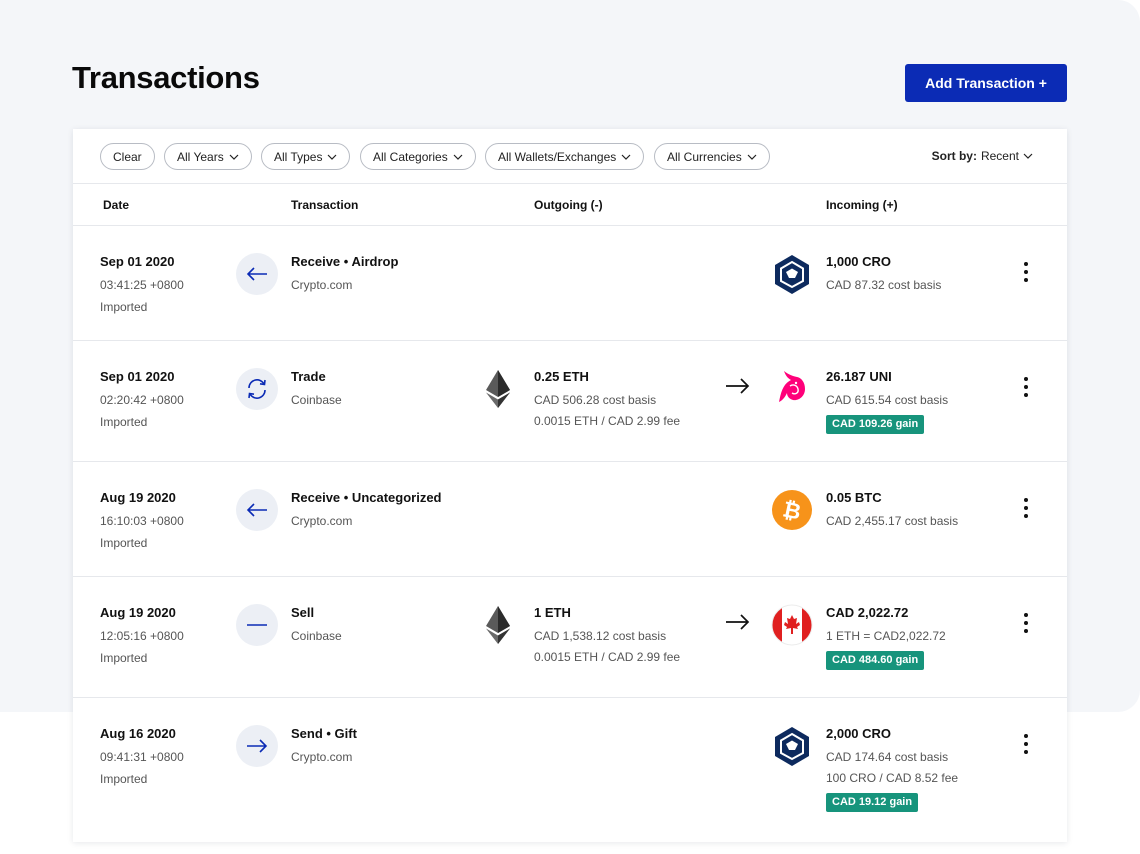 The width and height of the screenshot is (1140, 854). I want to click on add-transaction-button: Add Transaction +, so click(986, 83).